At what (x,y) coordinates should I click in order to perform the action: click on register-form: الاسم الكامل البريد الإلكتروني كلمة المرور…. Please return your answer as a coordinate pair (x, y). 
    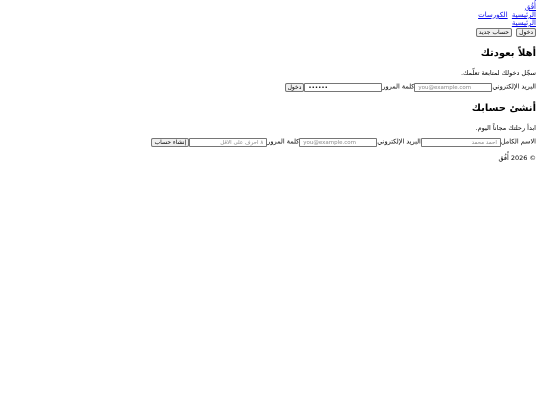
    Looking at the image, I should click on (270, 142).